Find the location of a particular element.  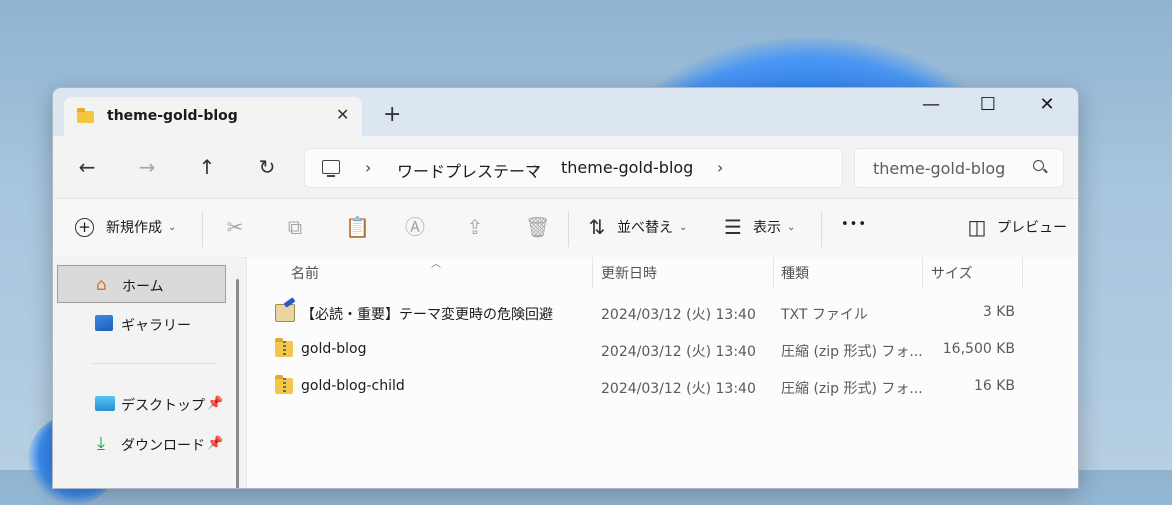

new-button: + 新規作成 ⌄ is located at coordinates (125, 227).